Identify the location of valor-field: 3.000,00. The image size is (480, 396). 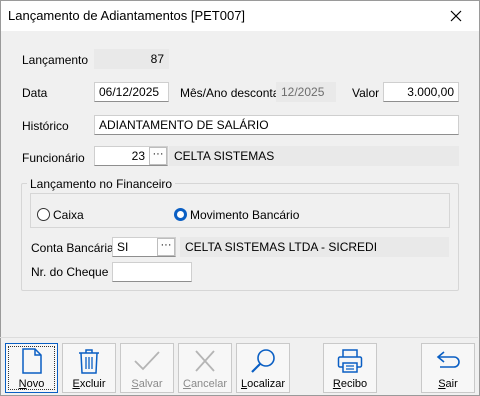
(421, 92).